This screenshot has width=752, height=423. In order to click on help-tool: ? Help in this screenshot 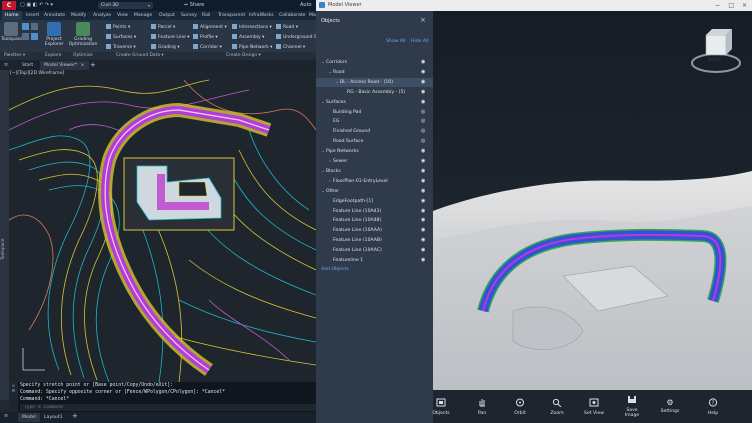, I will do `click(713, 407)`.